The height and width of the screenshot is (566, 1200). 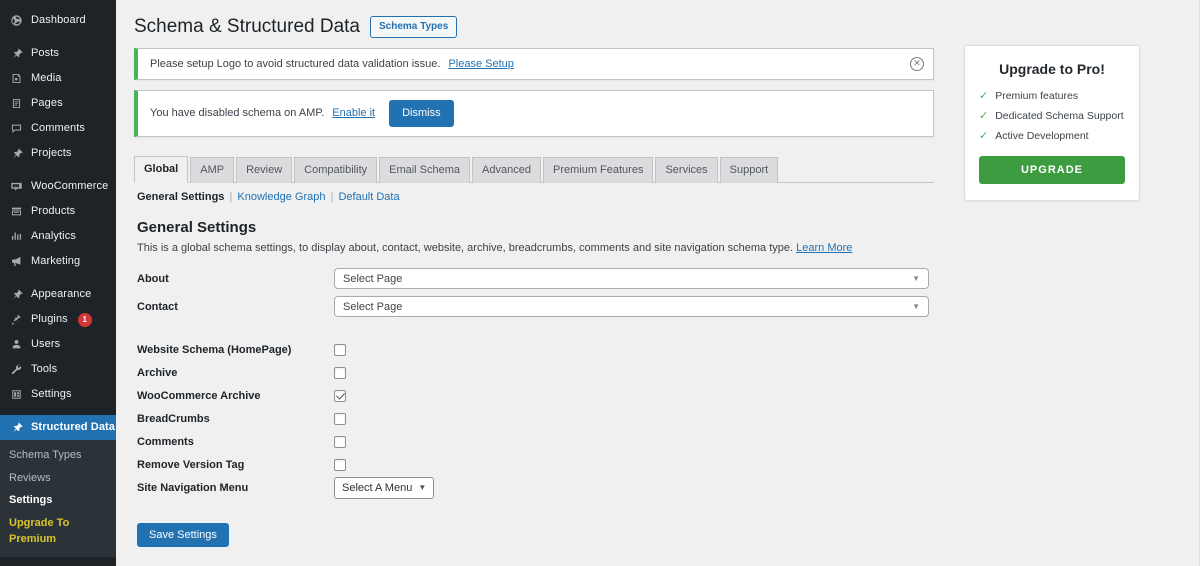 What do you see at coordinates (46, 344) in the screenshot?
I see `sidebar-item-label: Users` at bounding box center [46, 344].